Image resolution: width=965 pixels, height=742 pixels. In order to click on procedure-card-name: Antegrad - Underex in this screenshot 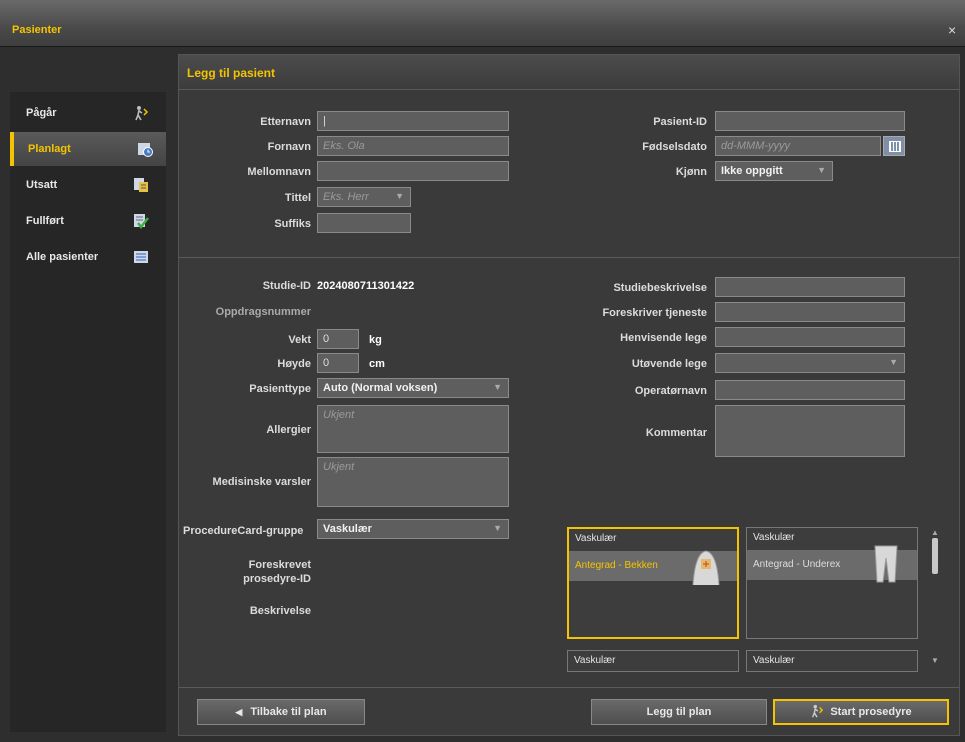, I will do `click(797, 564)`.